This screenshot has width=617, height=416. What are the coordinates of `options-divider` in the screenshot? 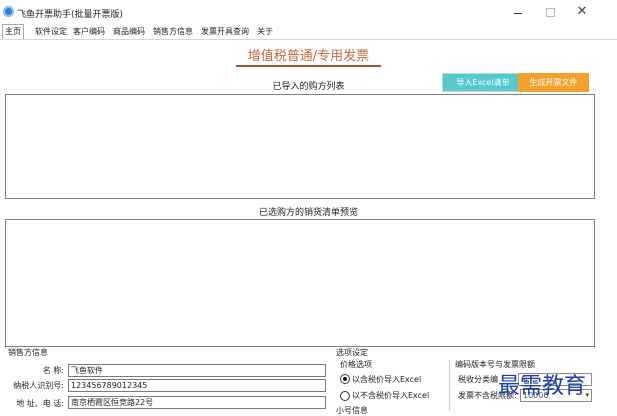 It's located at (449, 385).